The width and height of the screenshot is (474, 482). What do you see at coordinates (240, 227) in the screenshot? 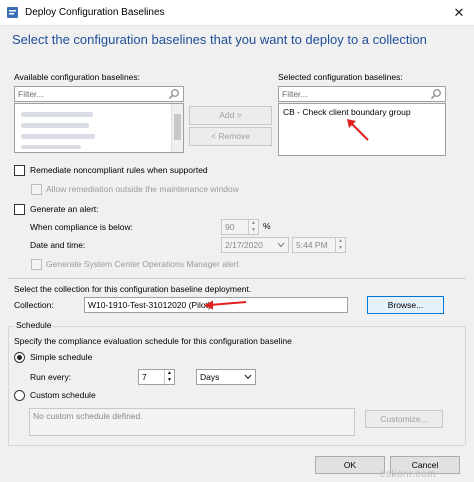
I see `compliance-stepper: 90 ▲ ▼` at bounding box center [240, 227].